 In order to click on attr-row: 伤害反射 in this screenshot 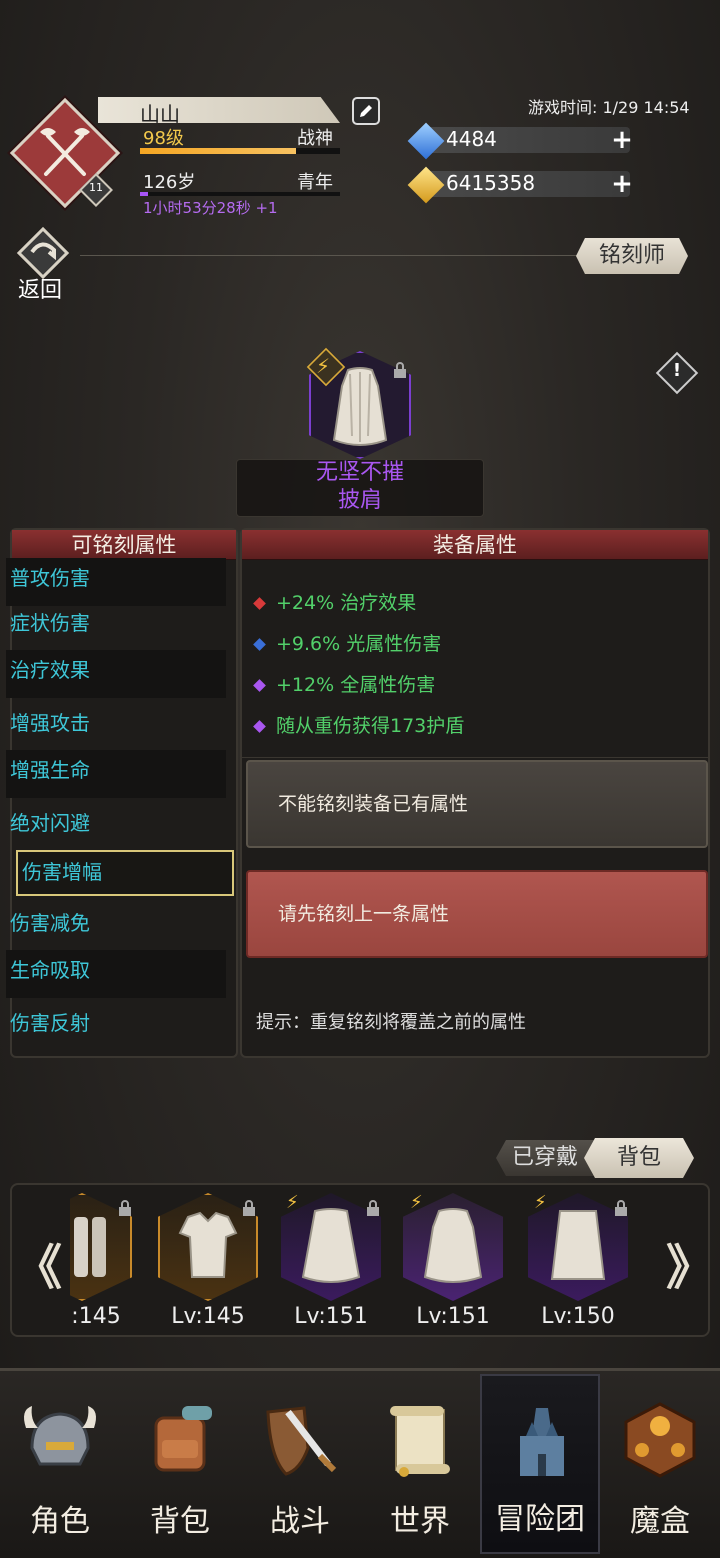, I will do `click(116, 1027)`.